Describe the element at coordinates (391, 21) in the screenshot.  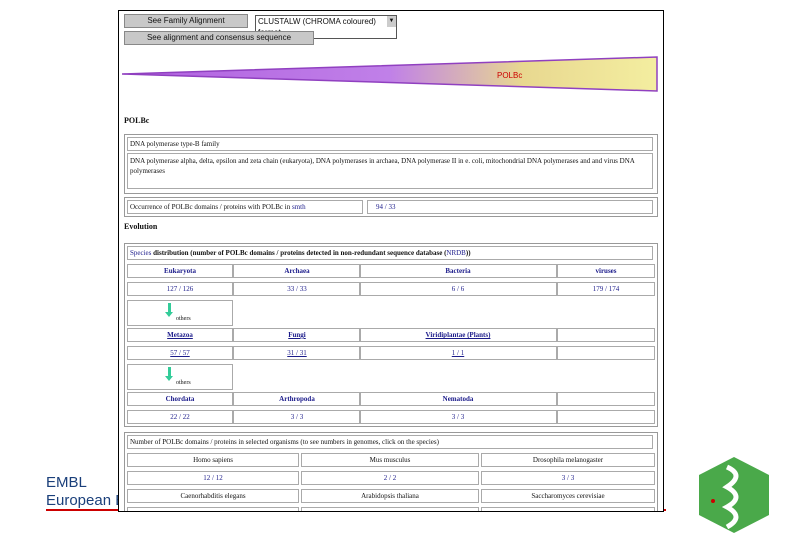
I see `chevron-down-icon: ▼` at that location.